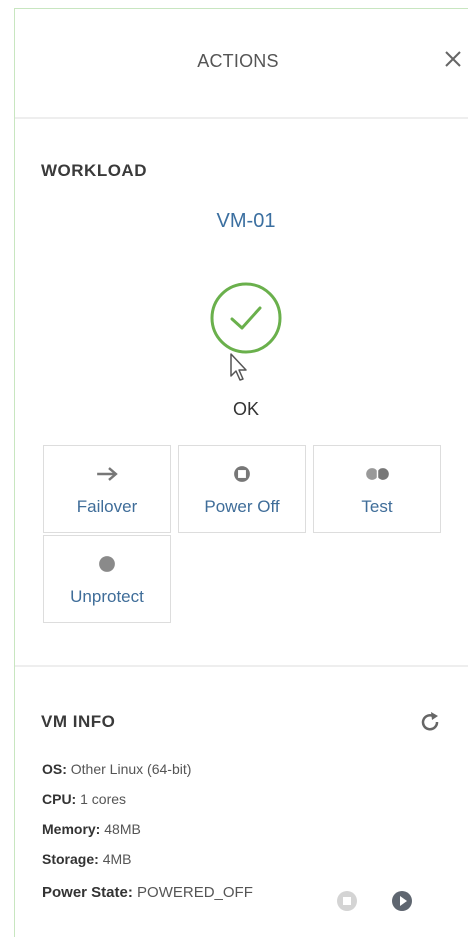 The image size is (468, 937). Describe the element at coordinates (107, 474) in the screenshot. I see `arrow-right-icon` at that location.